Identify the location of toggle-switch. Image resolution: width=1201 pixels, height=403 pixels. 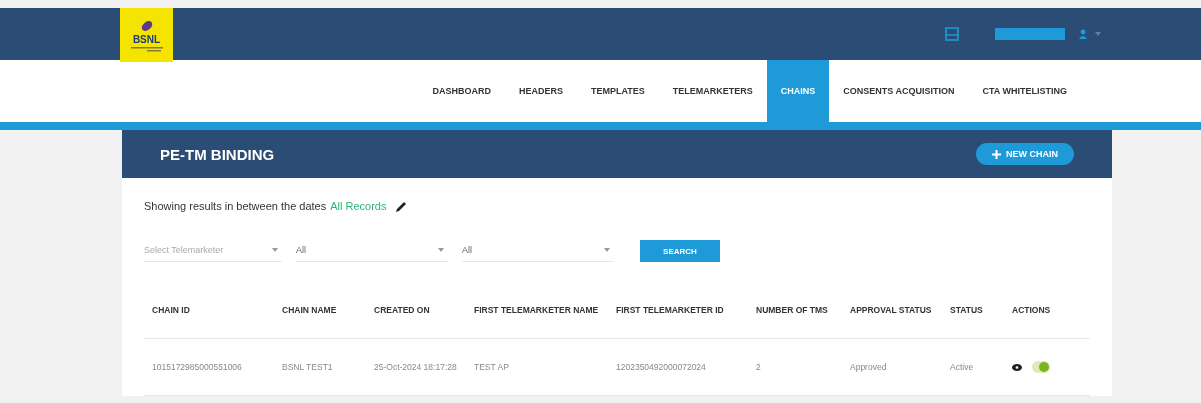
(1041, 367).